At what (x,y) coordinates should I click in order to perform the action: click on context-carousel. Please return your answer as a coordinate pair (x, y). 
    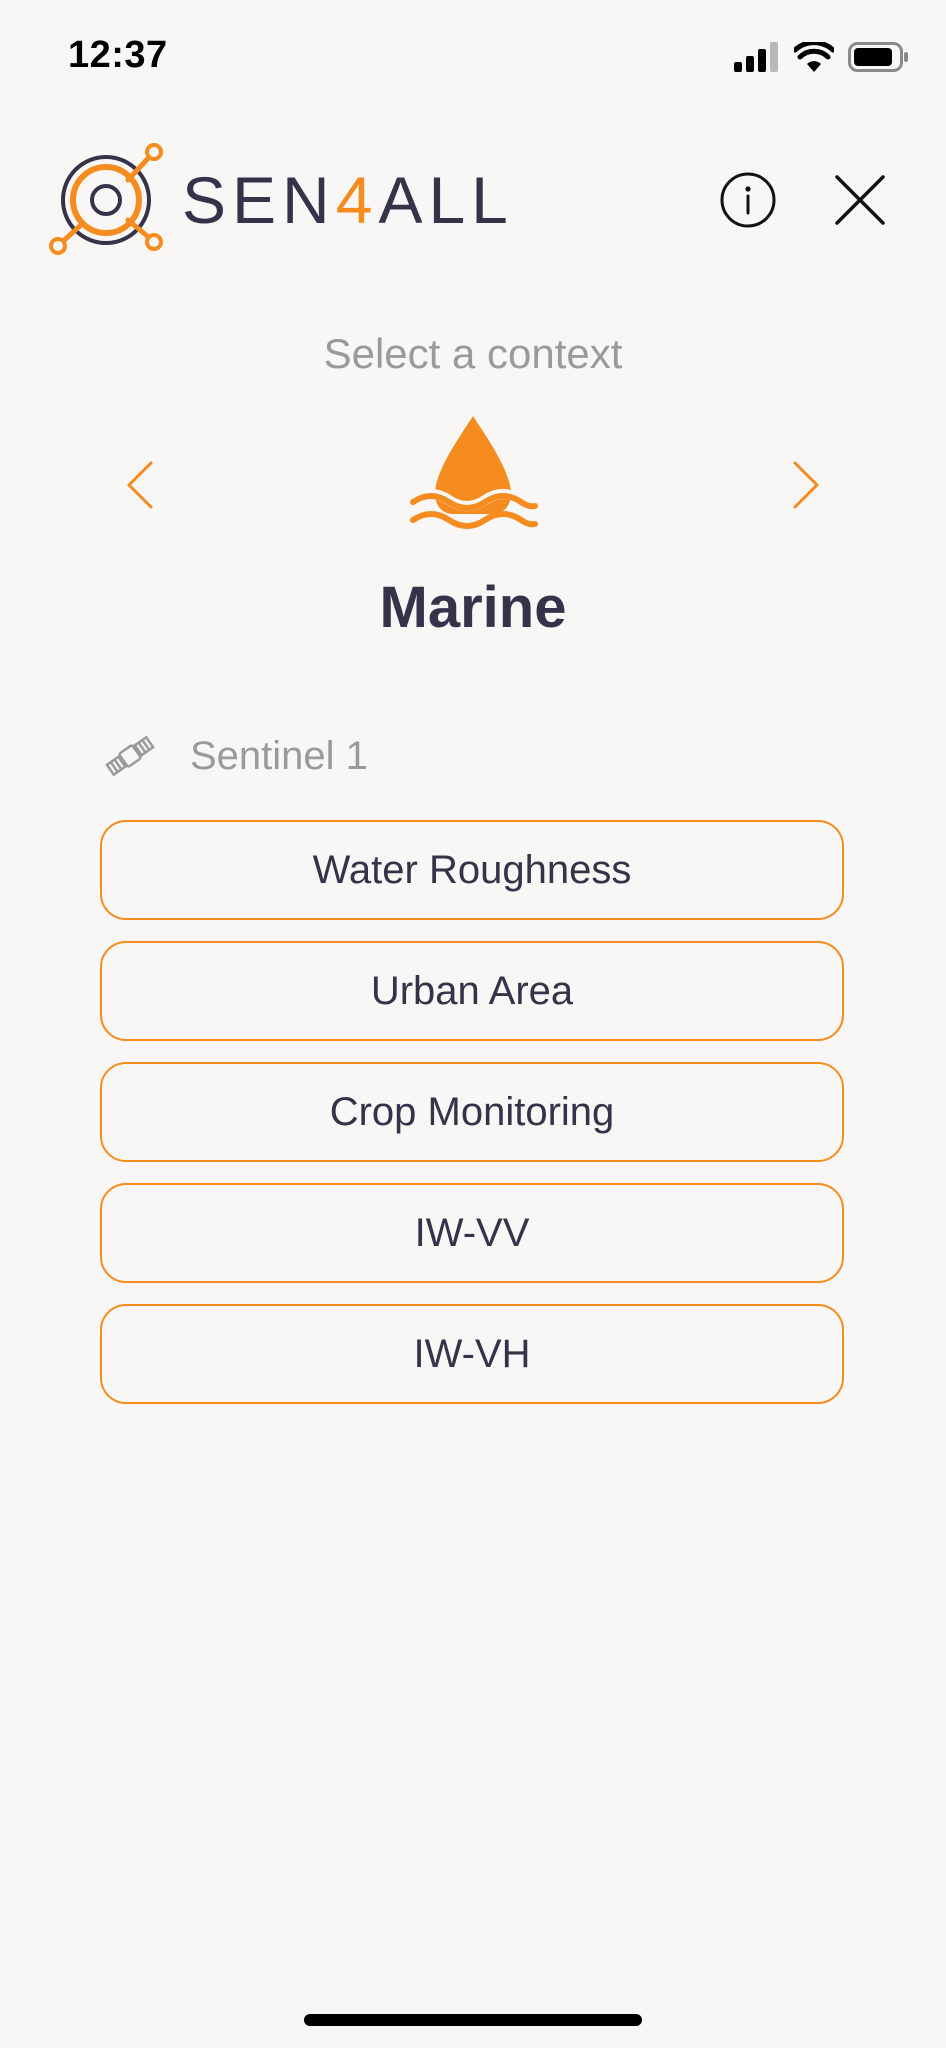
    Looking at the image, I should click on (473, 480).